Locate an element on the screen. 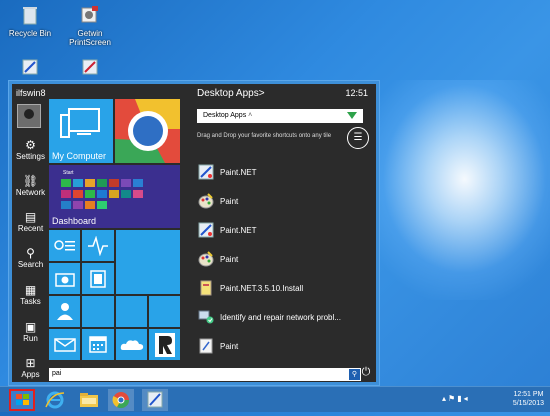 The image size is (550, 416). app-item-paintnet-installer: Paint.NET.3.5.10.Install is located at coordinates (282, 288).